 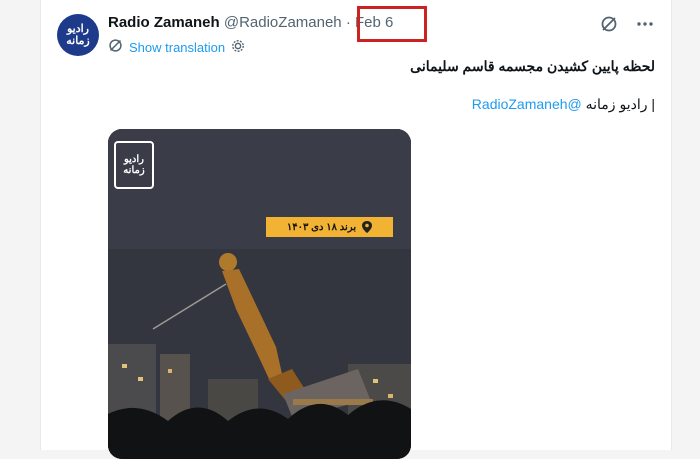 I want to click on avatar: رادیو زمانه, so click(x=78, y=35).